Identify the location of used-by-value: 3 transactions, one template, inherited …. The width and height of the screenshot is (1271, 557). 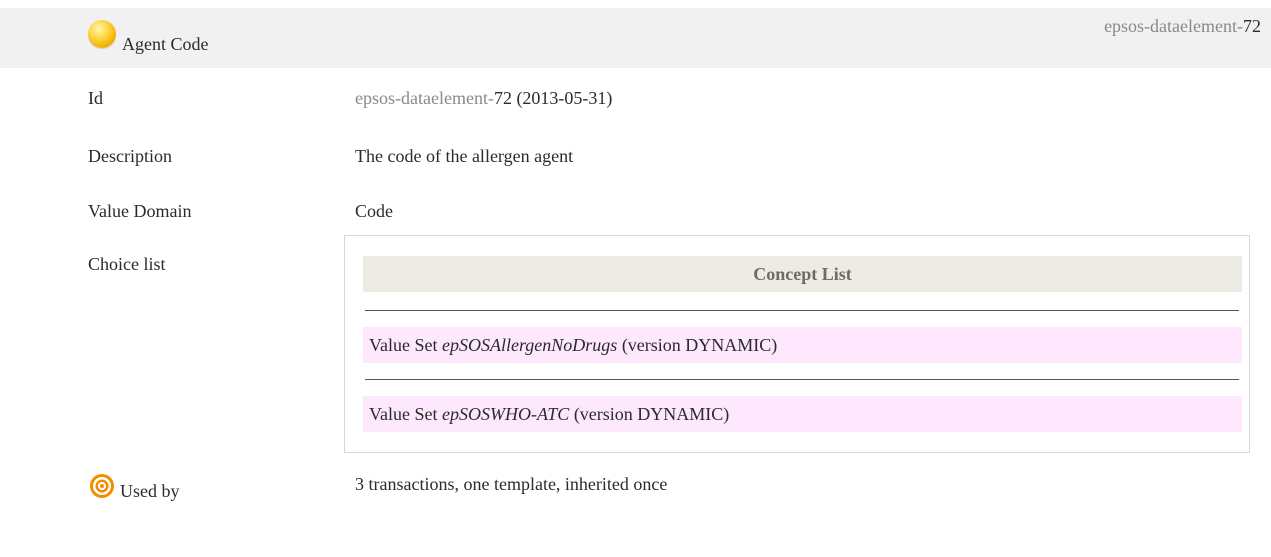
(511, 484).